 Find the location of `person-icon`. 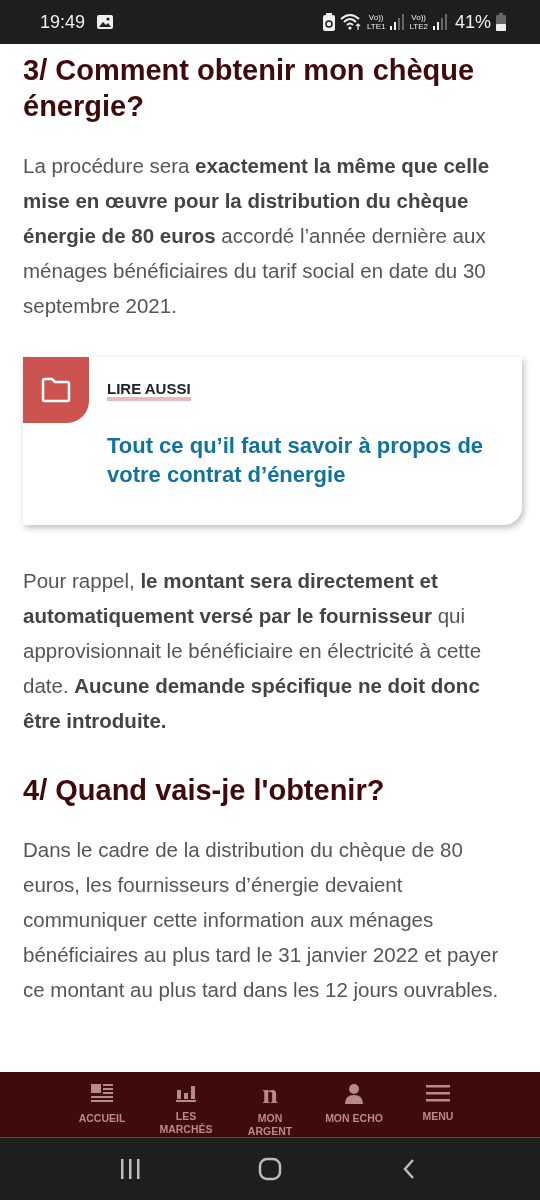

person-icon is located at coordinates (354, 1094).